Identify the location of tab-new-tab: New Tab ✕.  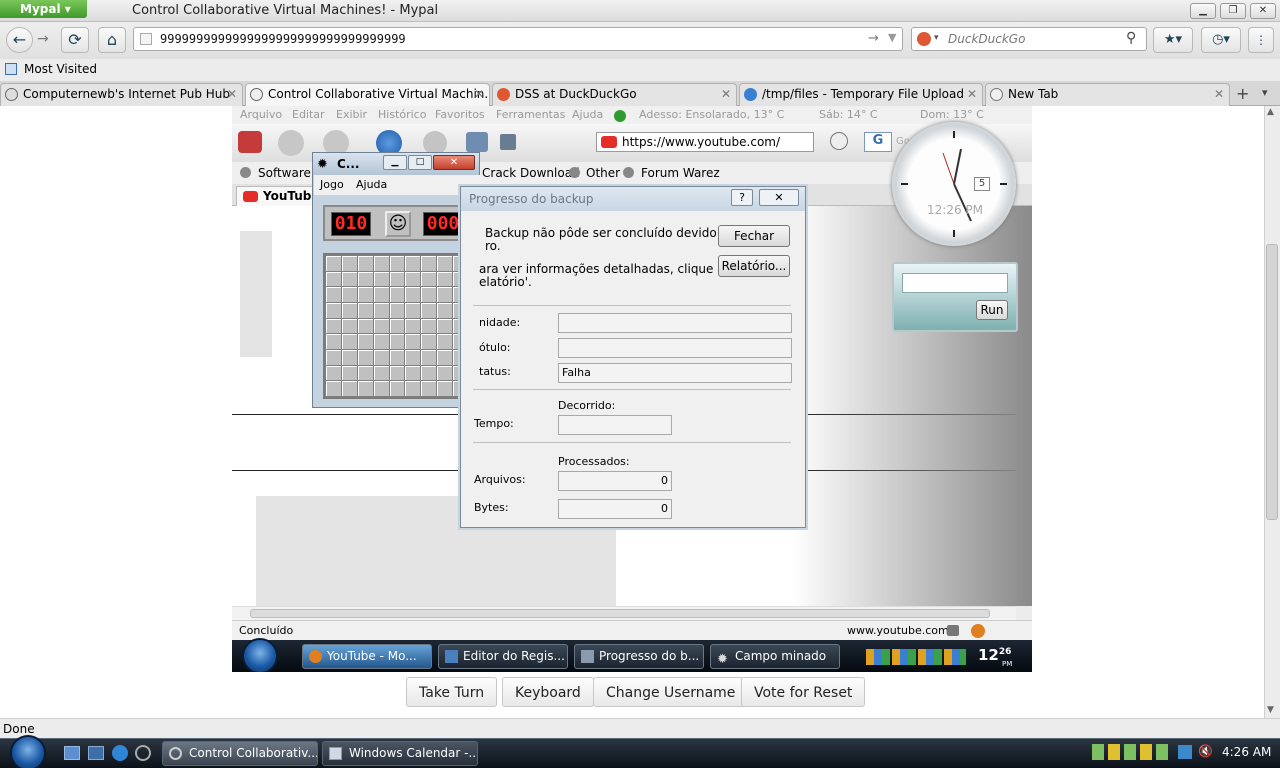
(1107, 94).